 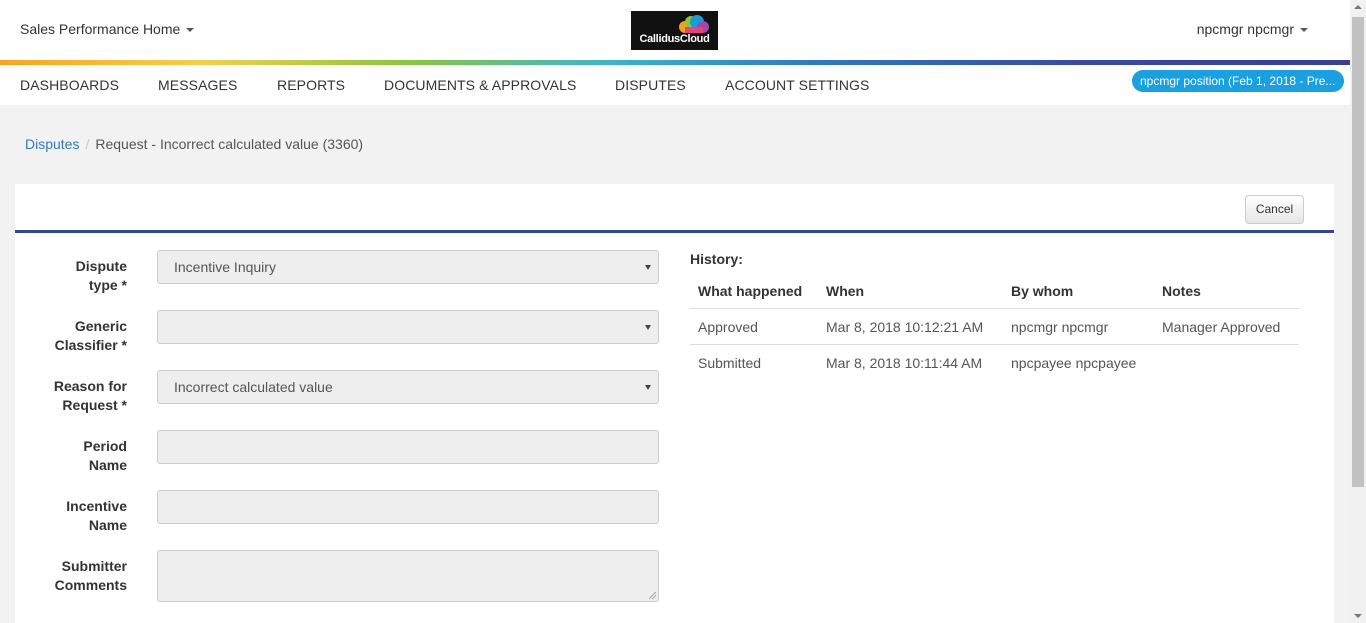 I want to click on table-cell: Approved, so click(x=728, y=327).